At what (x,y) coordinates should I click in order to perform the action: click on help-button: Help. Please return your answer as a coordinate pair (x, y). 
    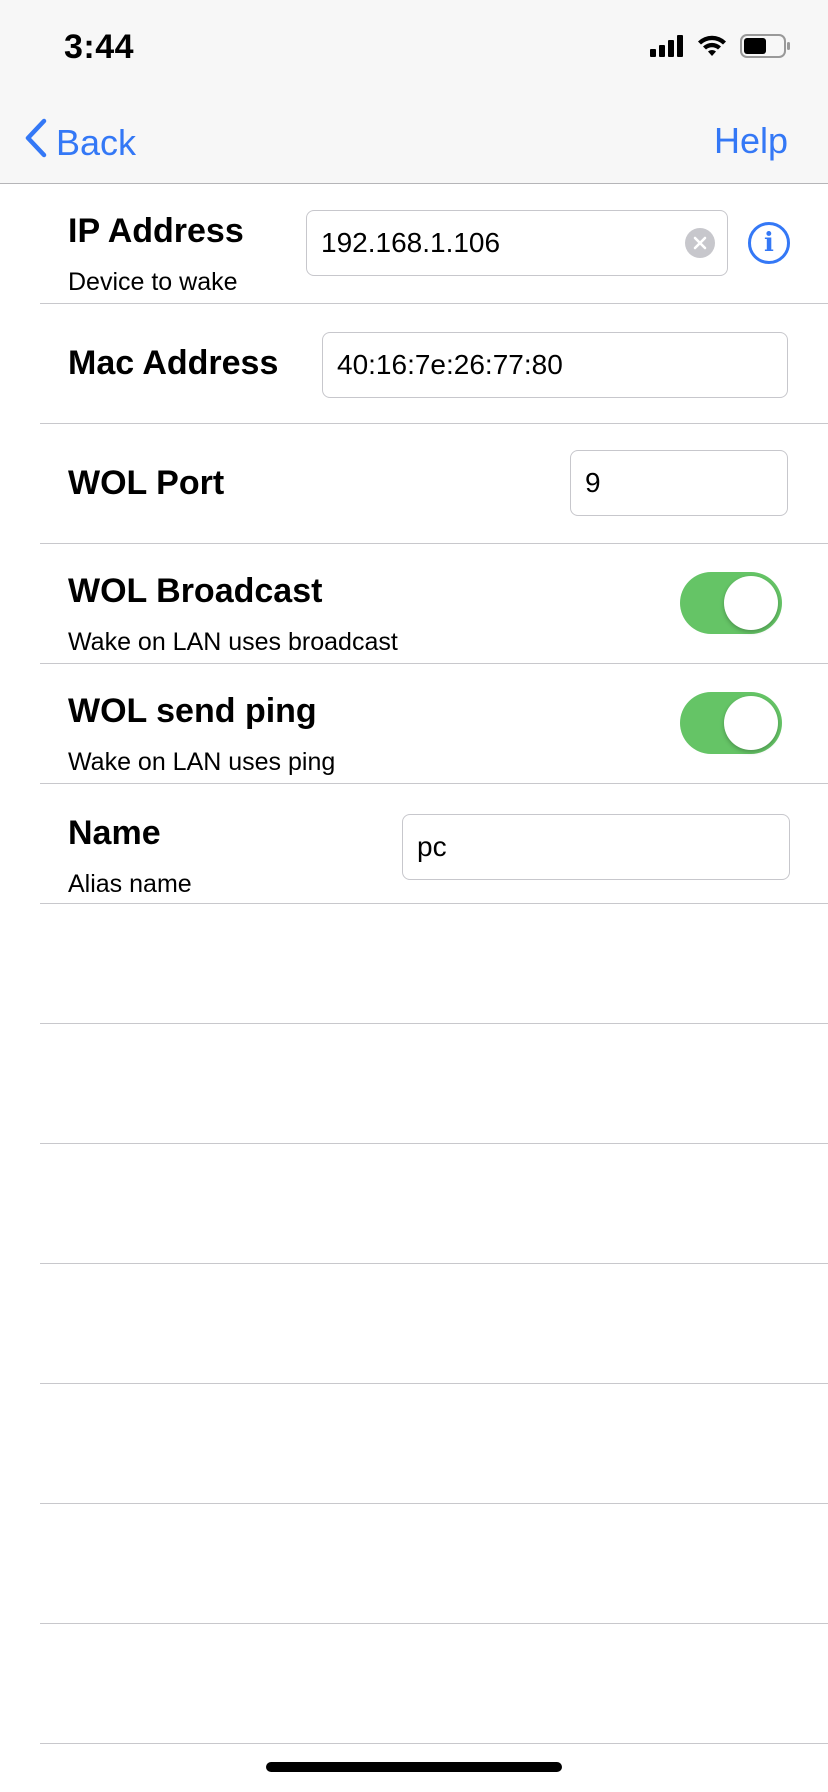
    Looking at the image, I should click on (751, 141).